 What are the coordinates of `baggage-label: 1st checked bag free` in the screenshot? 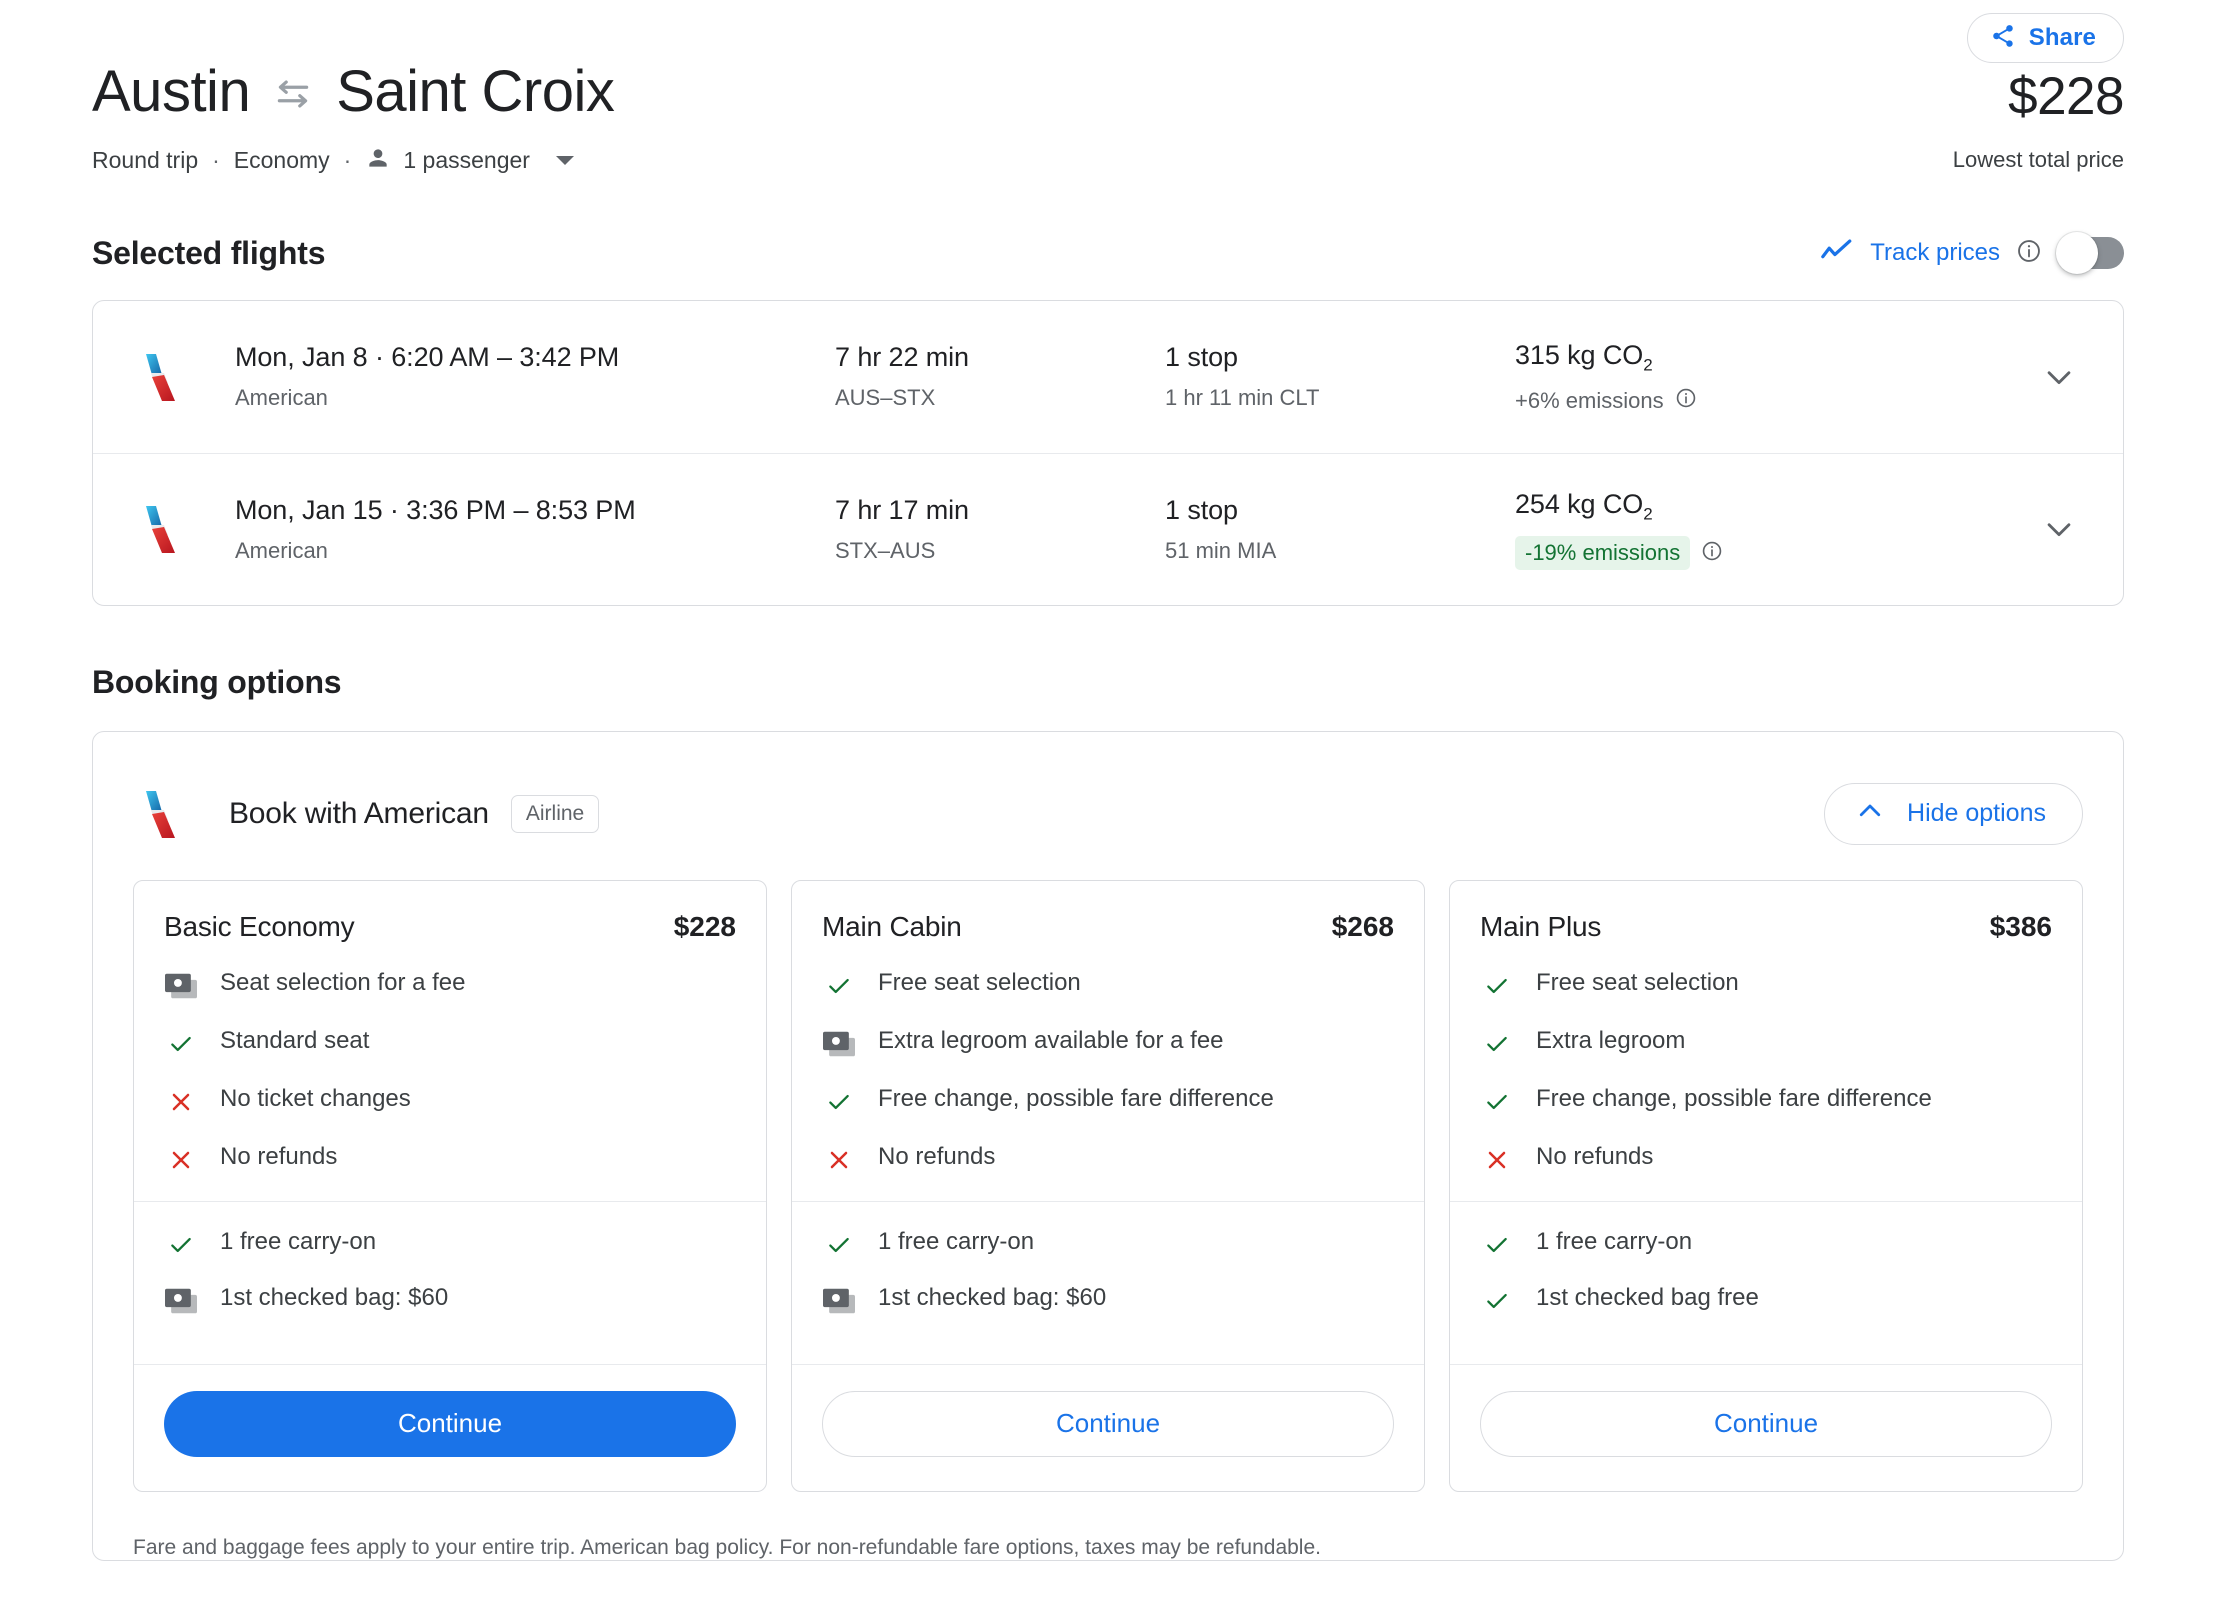 It's located at (1647, 1297).